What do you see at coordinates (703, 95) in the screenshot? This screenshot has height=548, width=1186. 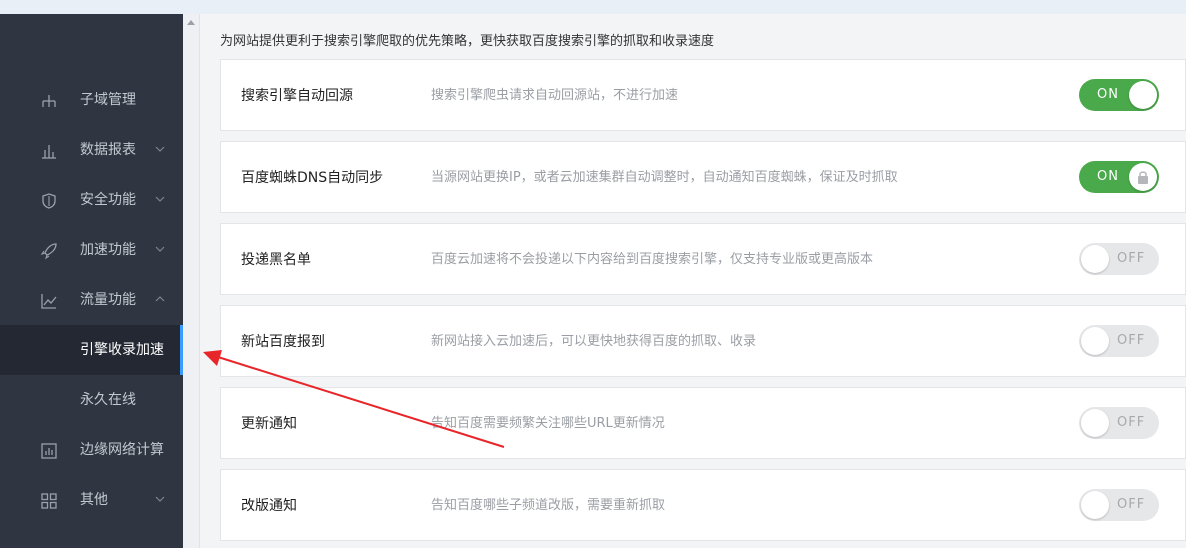 I see `setting-card: 搜索引擎自动回源 搜索引擎爬虫请求自动回源站，不进行加速 ON` at bounding box center [703, 95].